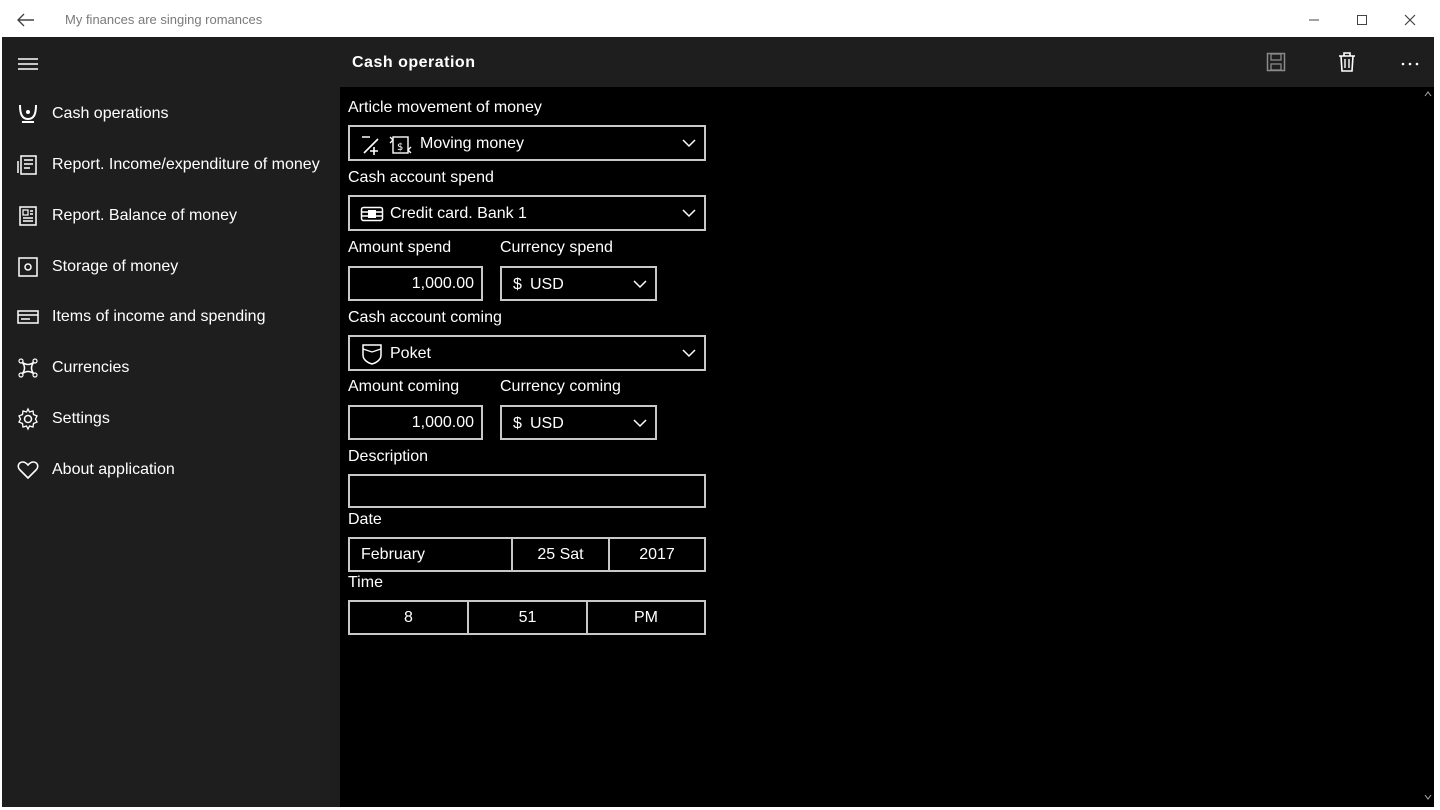 This screenshot has width=1440, height=810. What do you see at coordinates (657, 554) in the screenshot?
I see `date-year: 2017` at bounding box center [657, 554].